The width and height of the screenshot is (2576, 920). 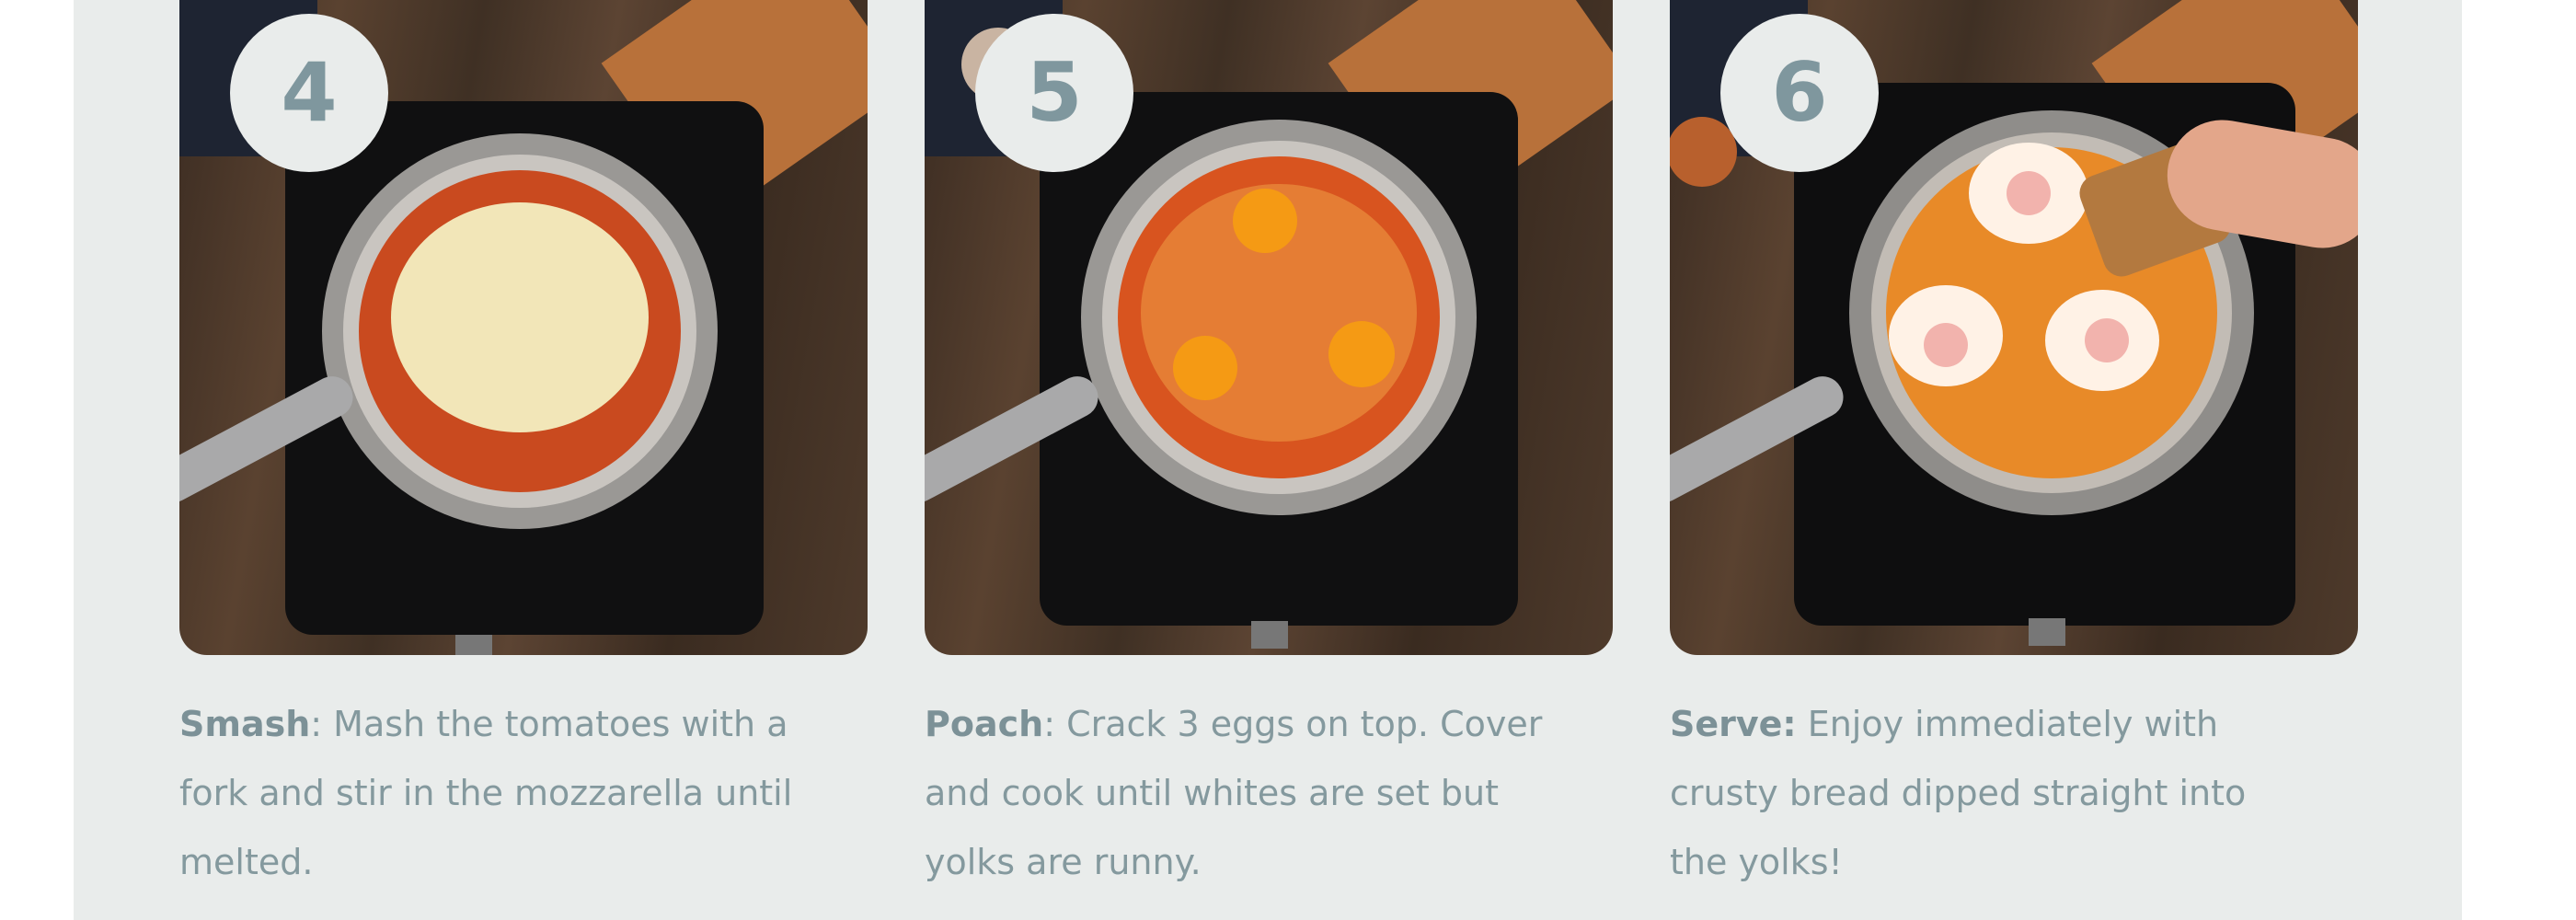 What do you see at coordinates (245, 724) in the screenshot?
I see `step-title: Smash` at bounding box center [245, 724].